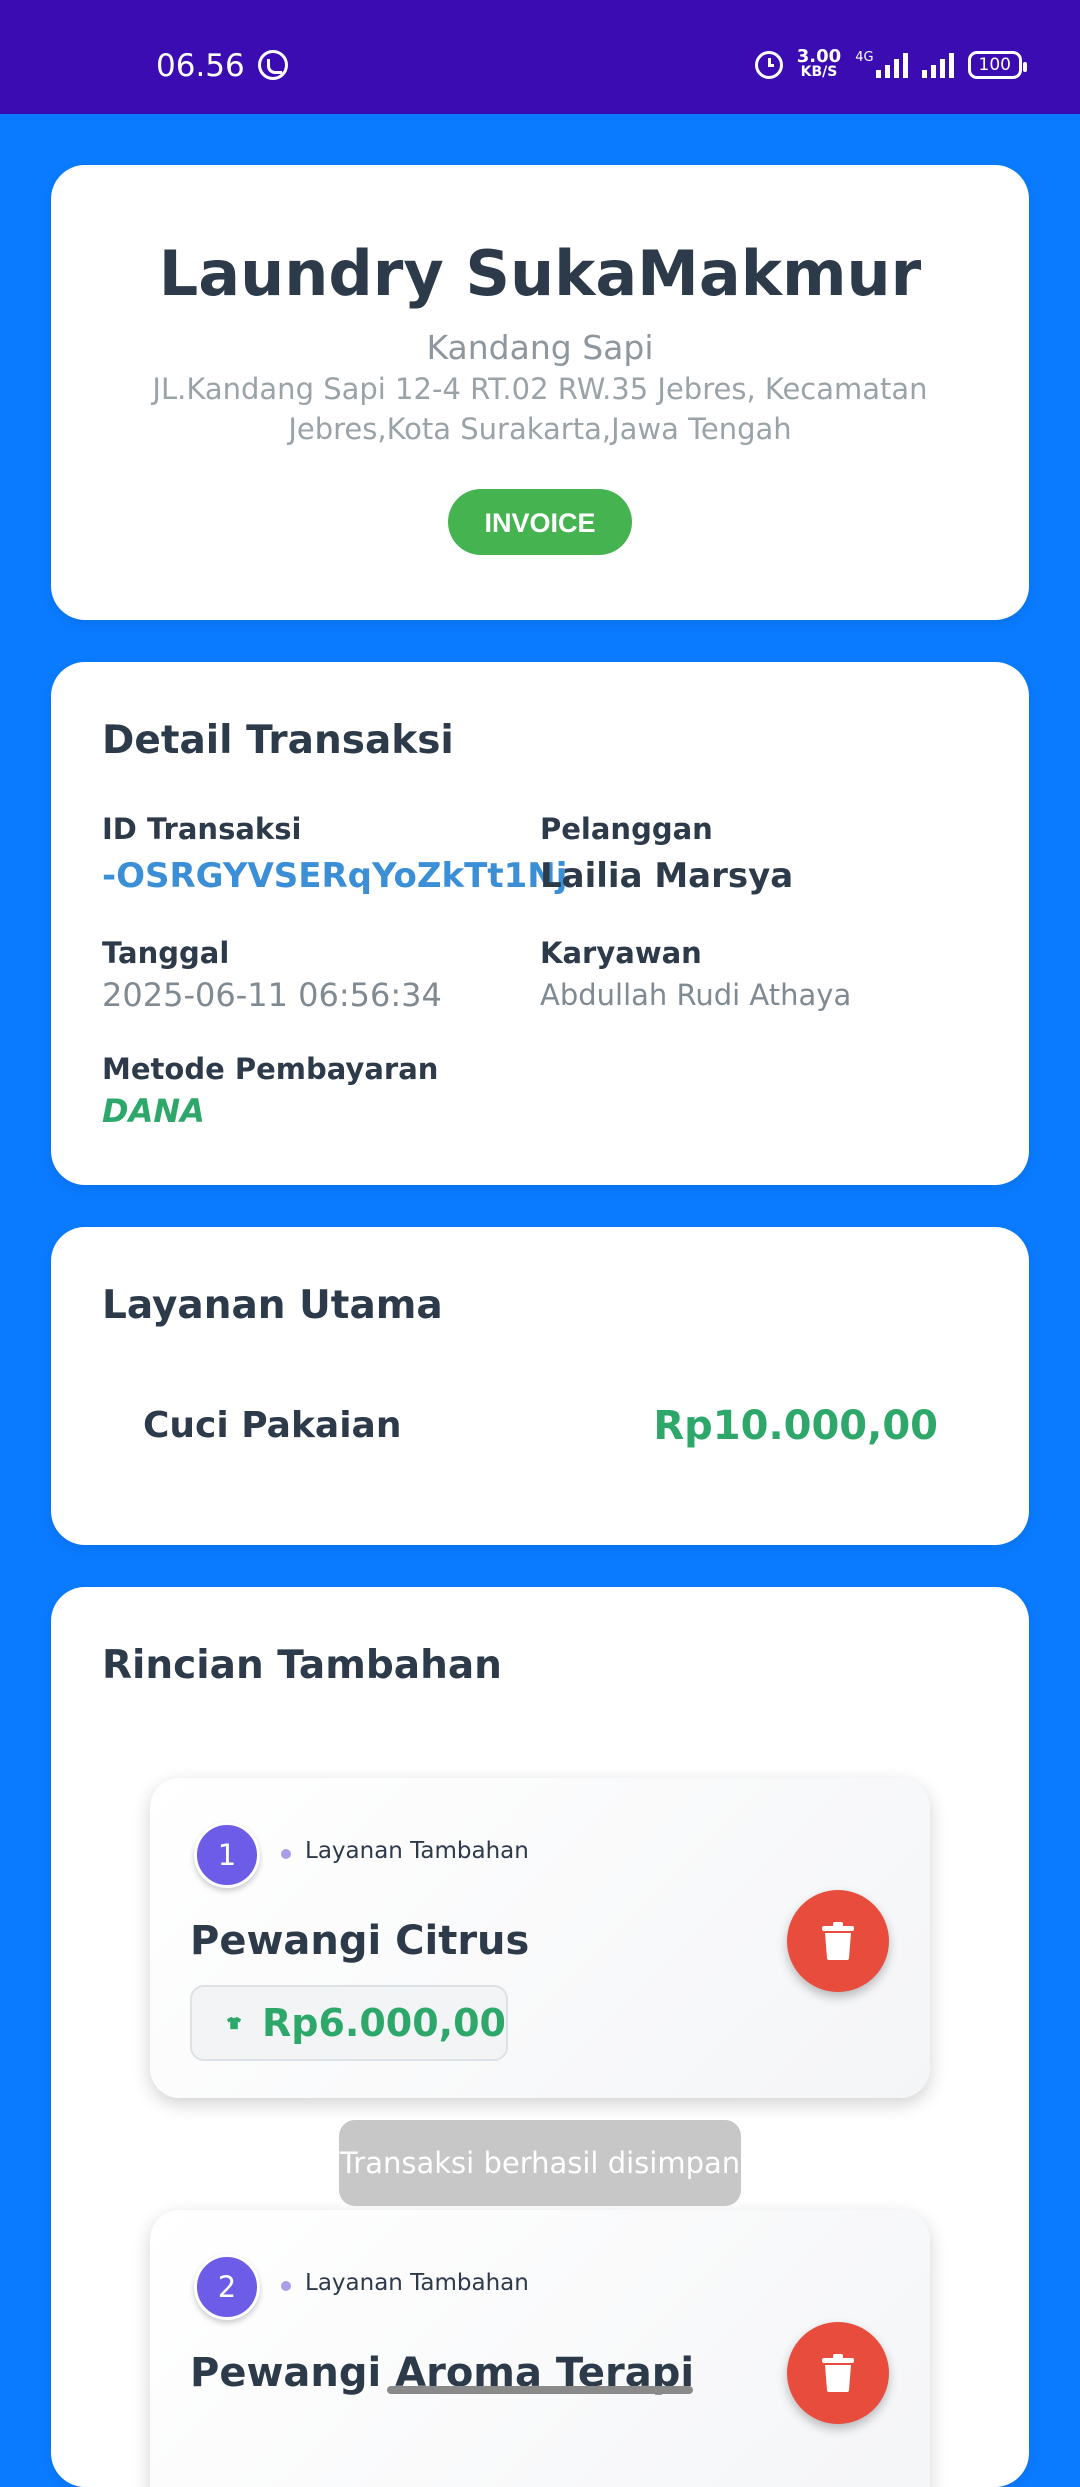 Image resolution: width=1080 pixels, height=2487 pixels. What do you see at coordinates (540, 522) in the screenshot?
I see `invoice-button: INVOICE` at bounding box center [540, 522].